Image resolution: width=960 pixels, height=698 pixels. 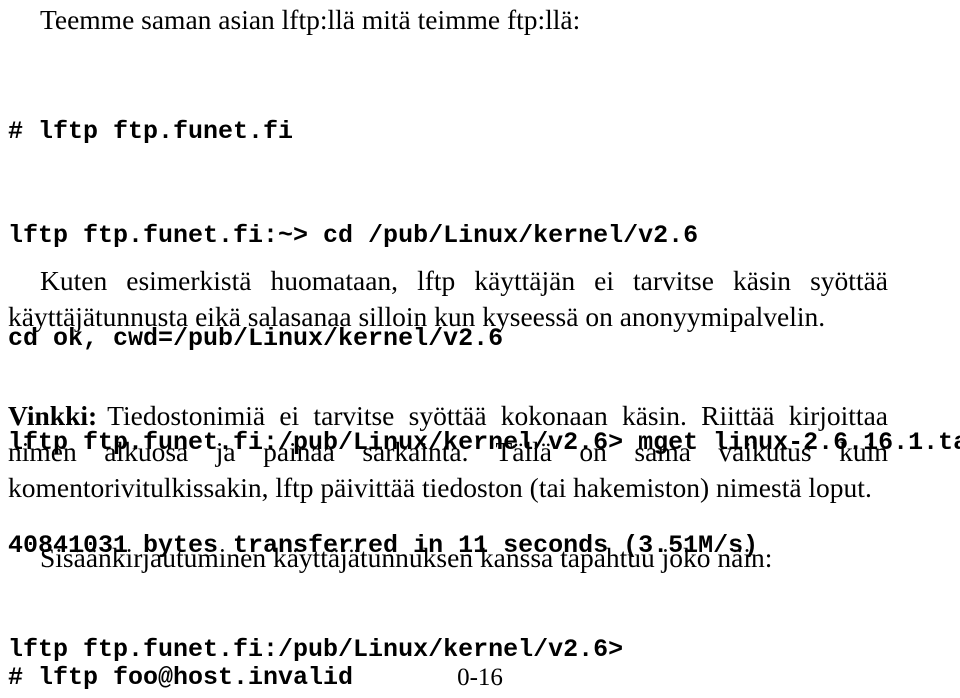 What do you see at coordinates (151, 131) in the screenshot?
I see `code-line: # lftp ftp.funet.fi` at bounding box center [151, 131].